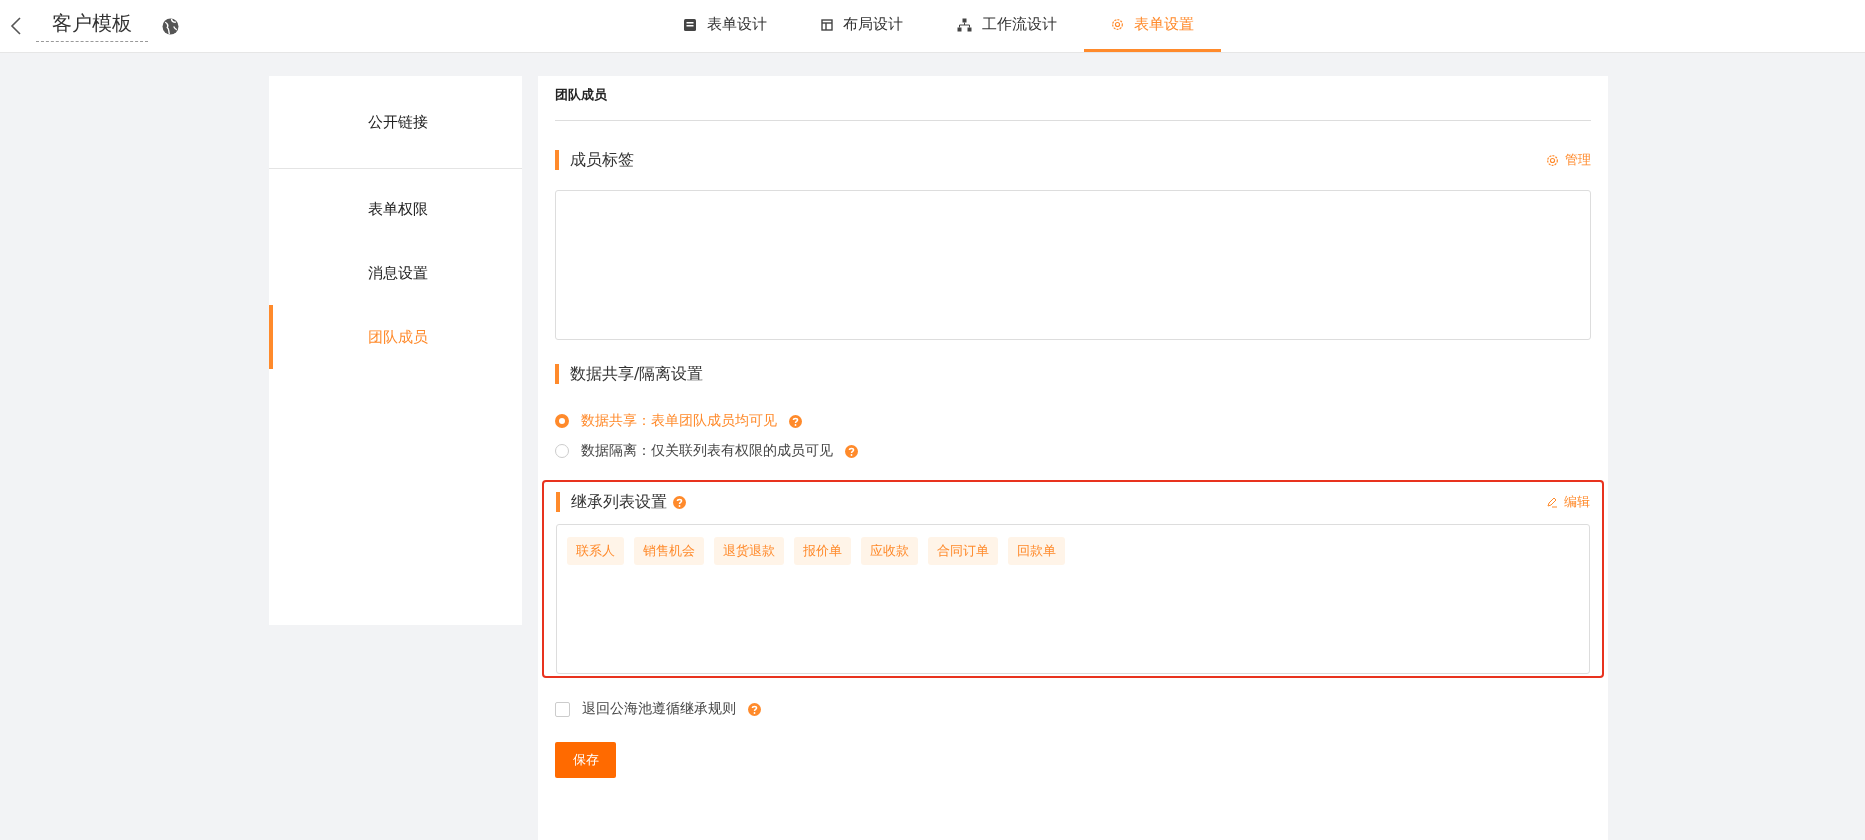 The width and height of the screenshot is (1865, 840). What do you see at coordinates (92, 26) in the screenshot?
I see `page-title: 客户模板` at bounding box center [92, 26].